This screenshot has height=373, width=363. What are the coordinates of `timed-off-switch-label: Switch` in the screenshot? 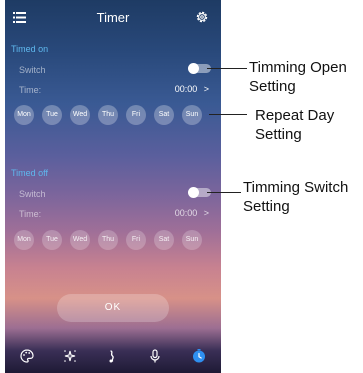 It's located at (32, 194).